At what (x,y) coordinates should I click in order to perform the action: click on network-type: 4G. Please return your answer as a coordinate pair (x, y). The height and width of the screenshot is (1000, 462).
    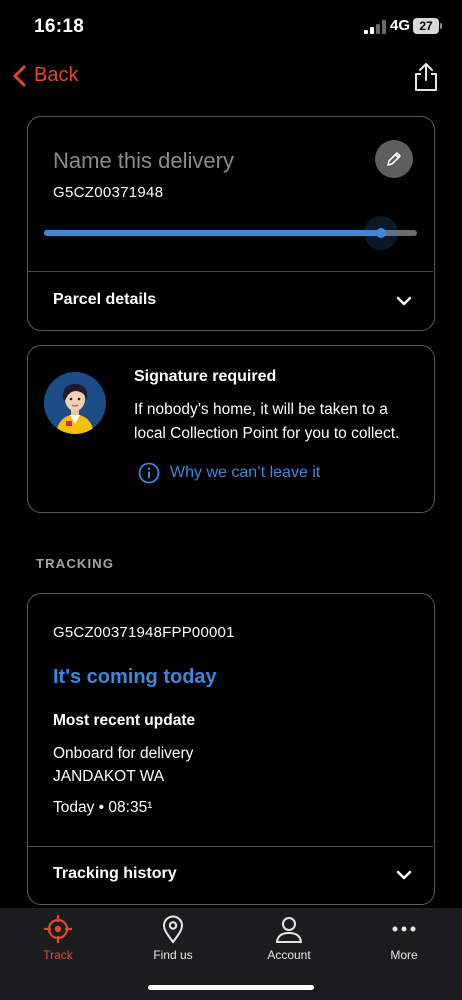
    Looking at the image, I should click on (400, 25).